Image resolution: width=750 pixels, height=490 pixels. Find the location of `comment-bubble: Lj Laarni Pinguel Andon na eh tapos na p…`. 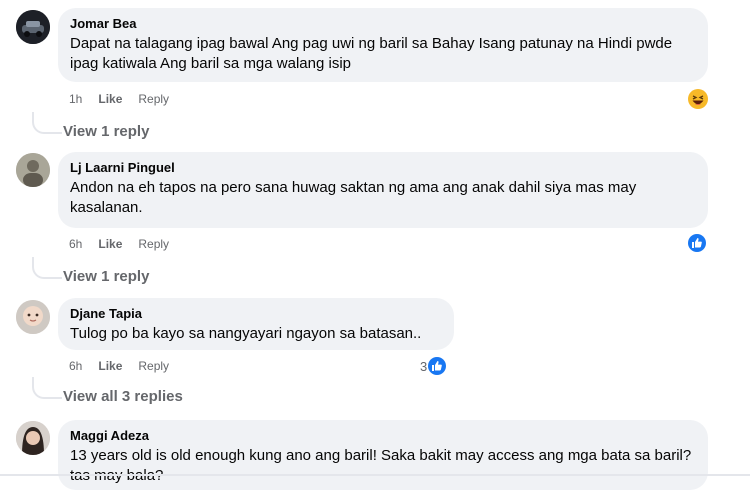

comment-bubble: Lj Laarni Pinguel Andon na eh tapos na p… is located at coordinates (383, 190).